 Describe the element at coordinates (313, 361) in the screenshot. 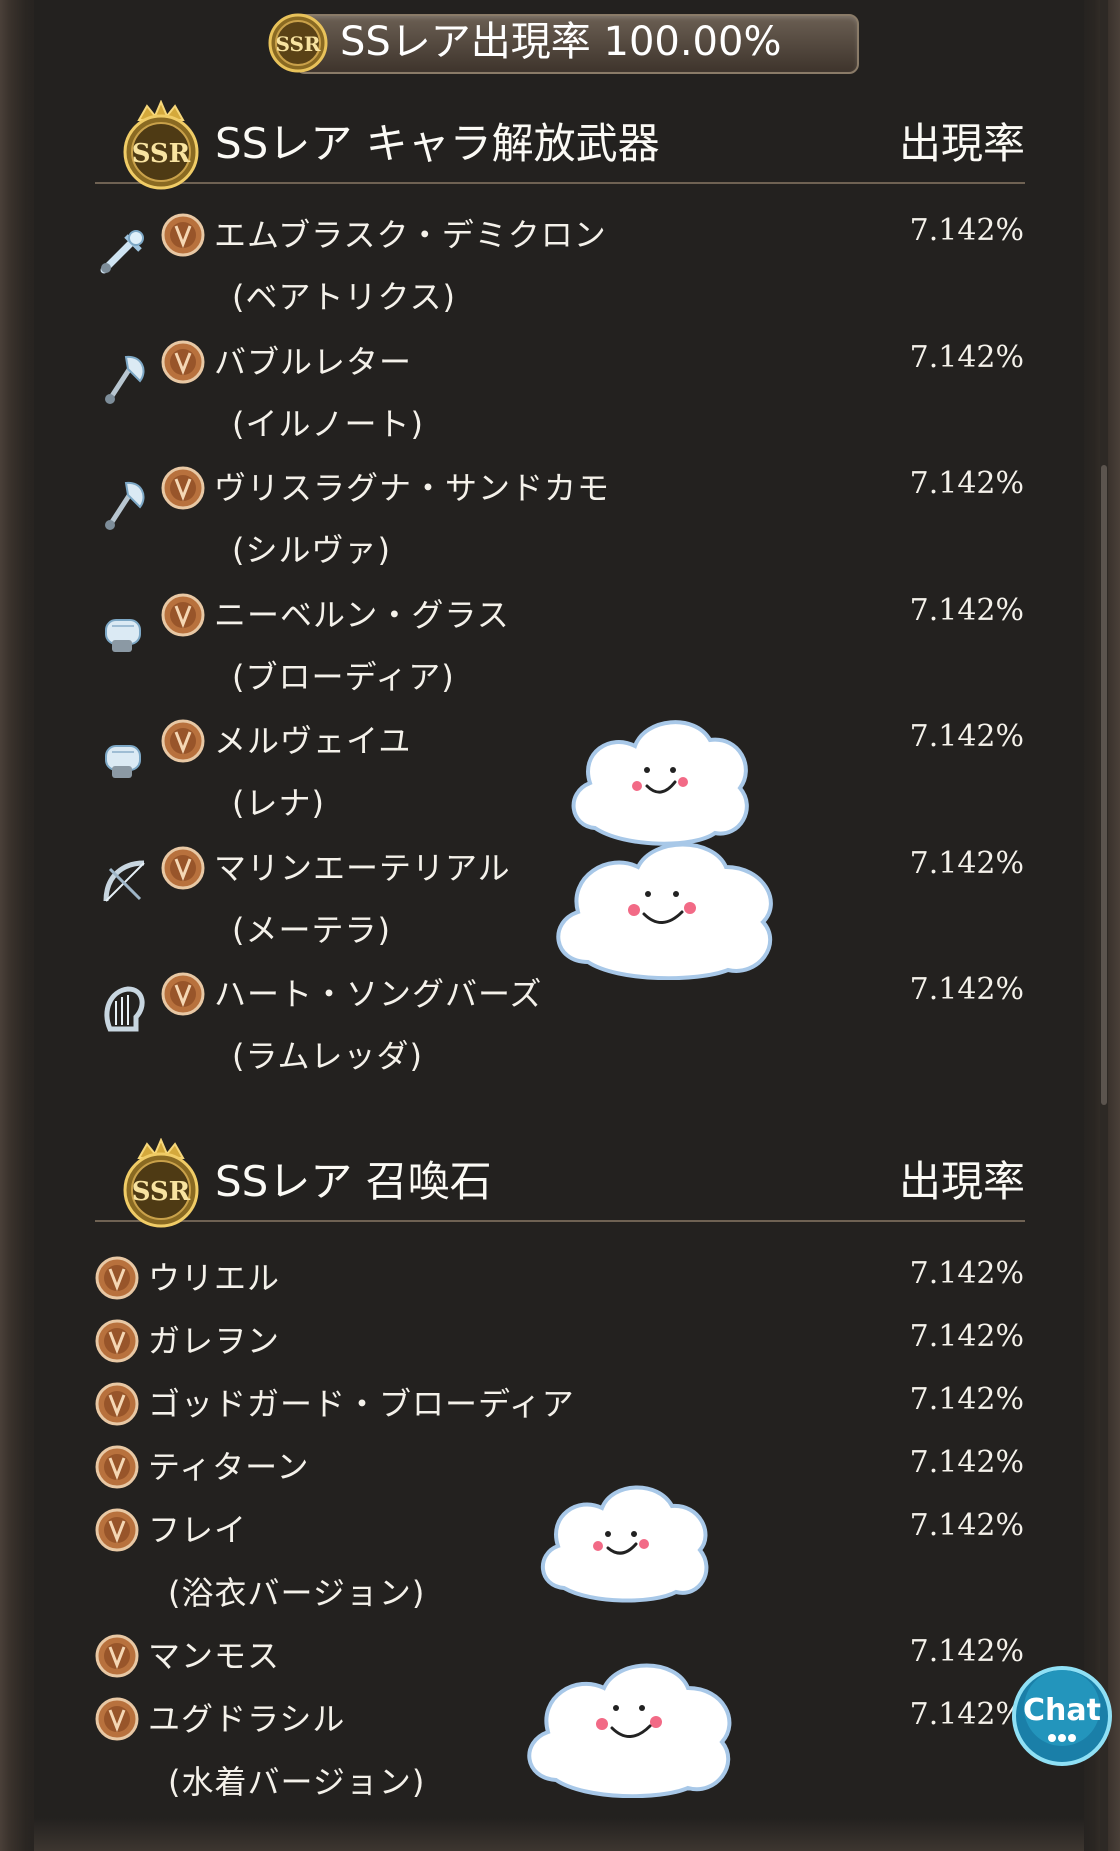

I see `weapon-name: バブルレター` at that location.